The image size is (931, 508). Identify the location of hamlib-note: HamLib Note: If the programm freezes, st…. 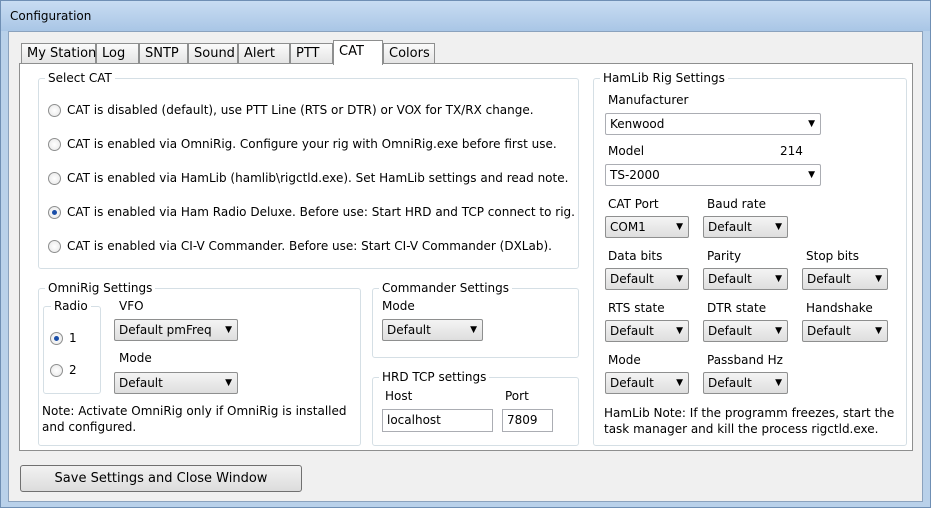
(749, 421).